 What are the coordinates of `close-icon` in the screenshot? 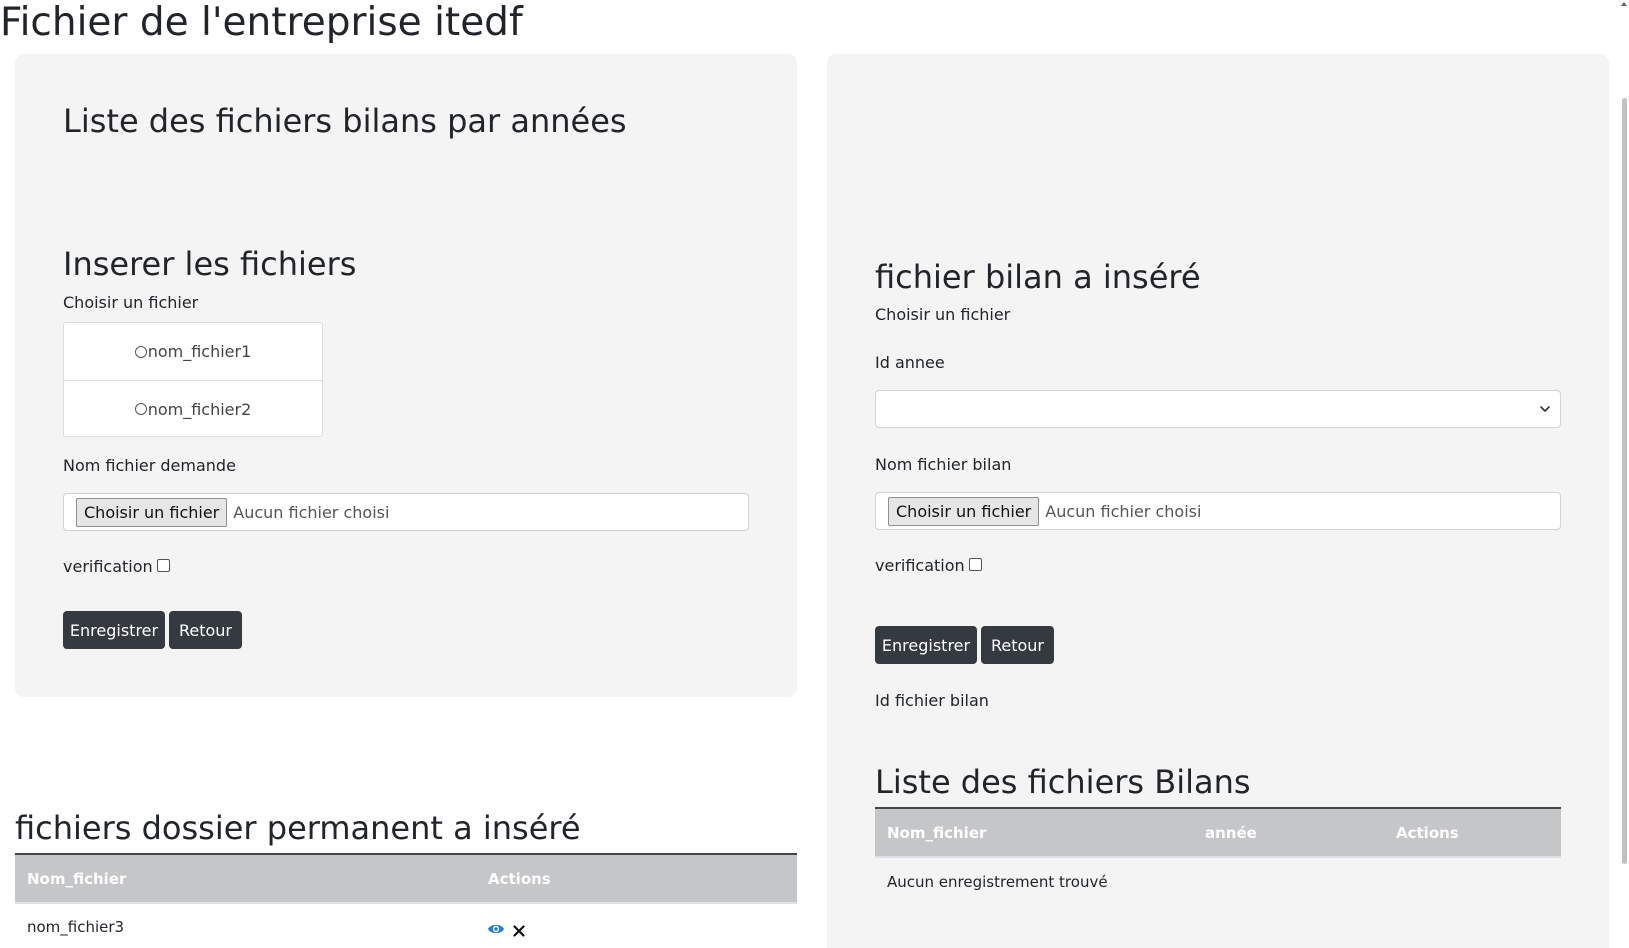 It's located at (519, 929).